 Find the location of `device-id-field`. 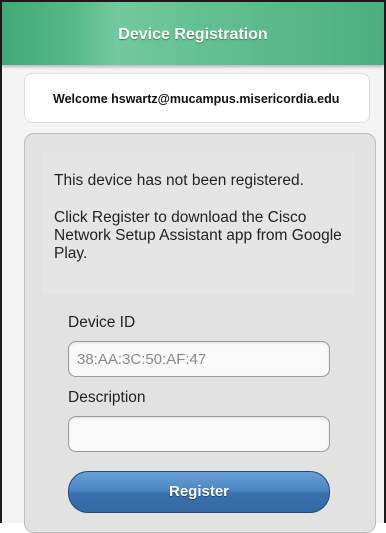

device-id-field is located at coordinates (199, 359).